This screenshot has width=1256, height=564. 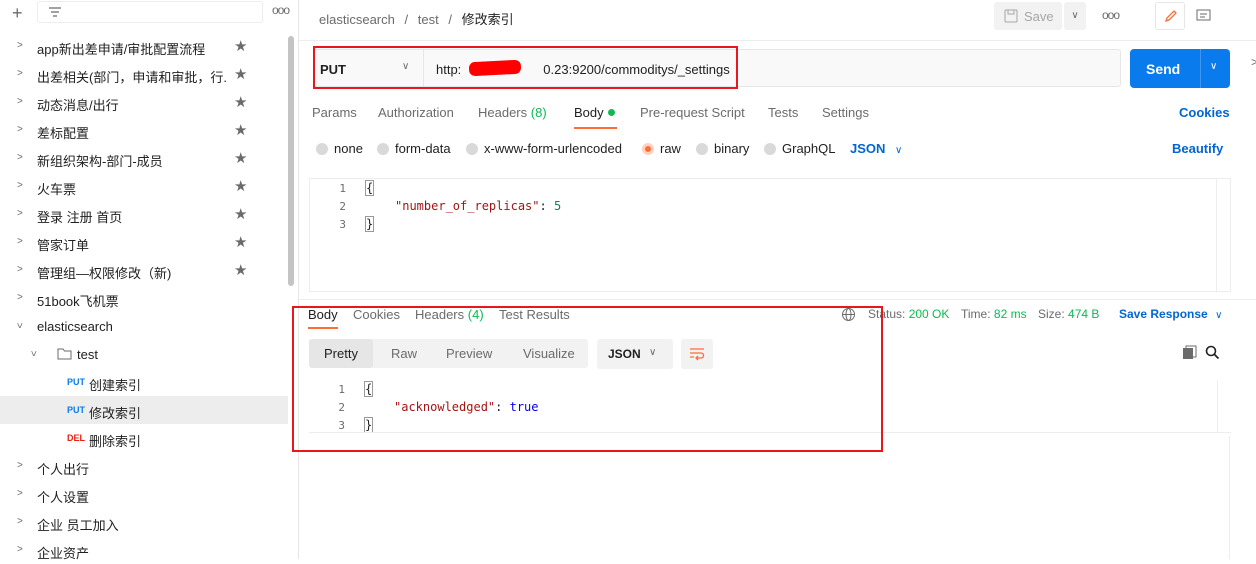 What do you see at coordinates (144, 382) in the screenshot?
I see `sidebar-request-create-index: PUT 创建索引` at bounding box center [144, 382].